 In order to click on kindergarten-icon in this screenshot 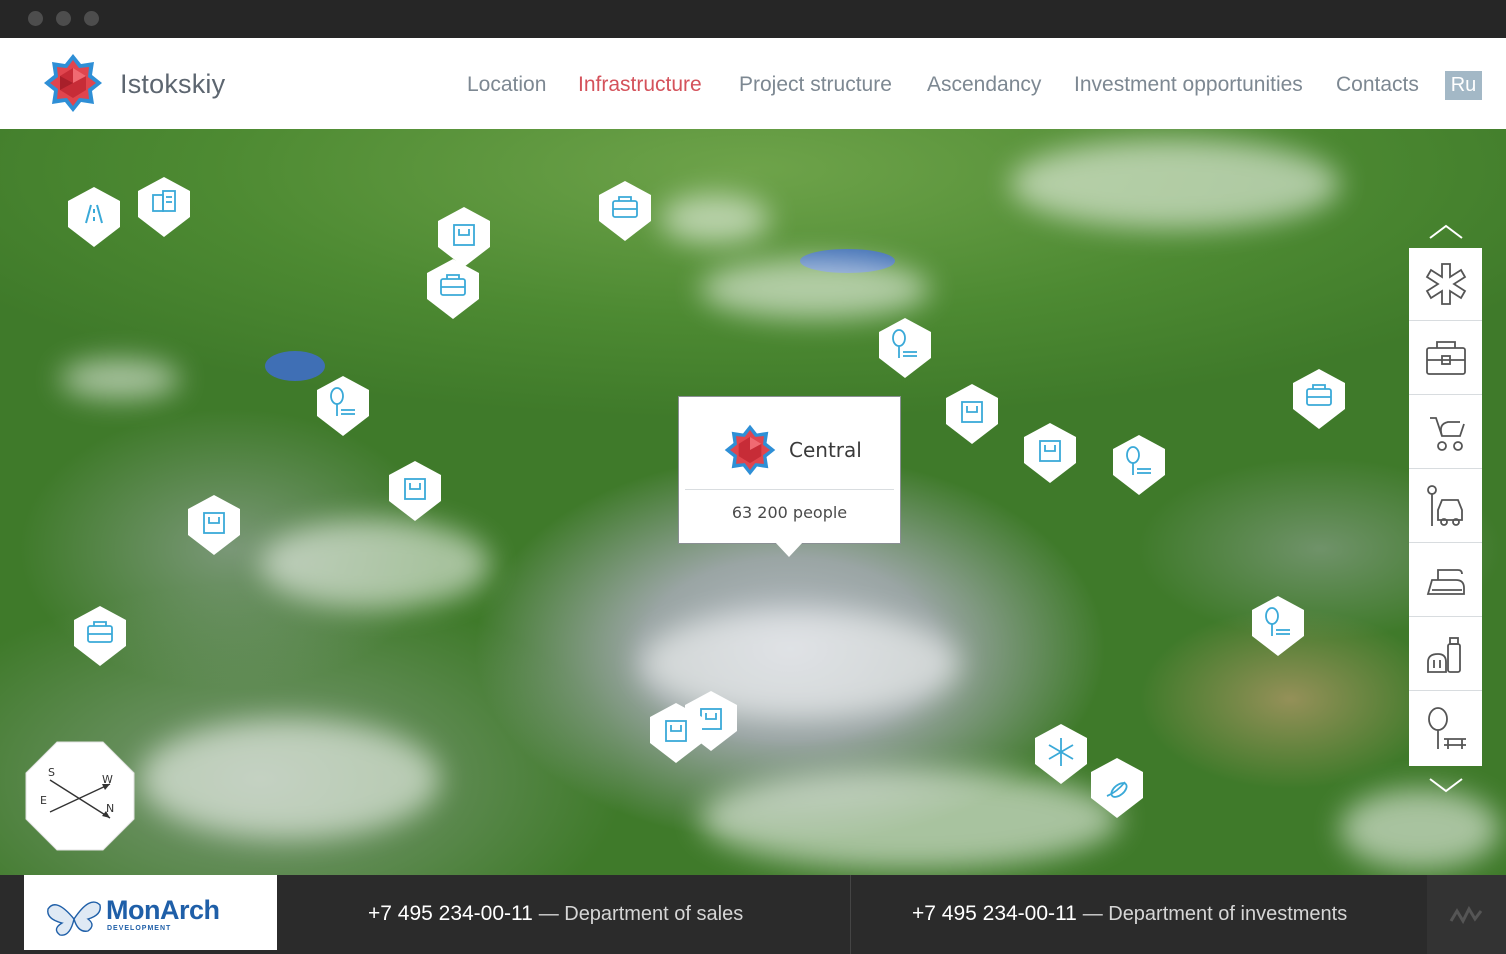, I will do `click(1447, 434)`.